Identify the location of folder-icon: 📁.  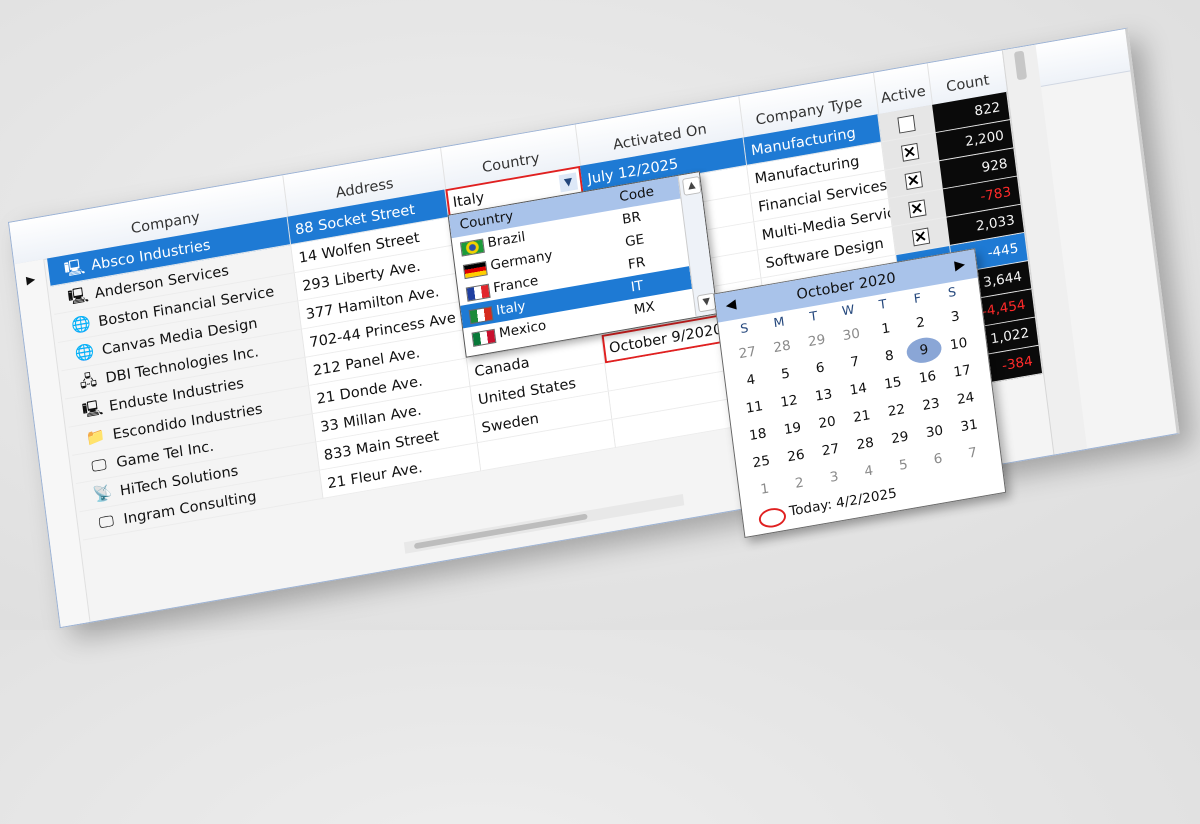
(95, 437).